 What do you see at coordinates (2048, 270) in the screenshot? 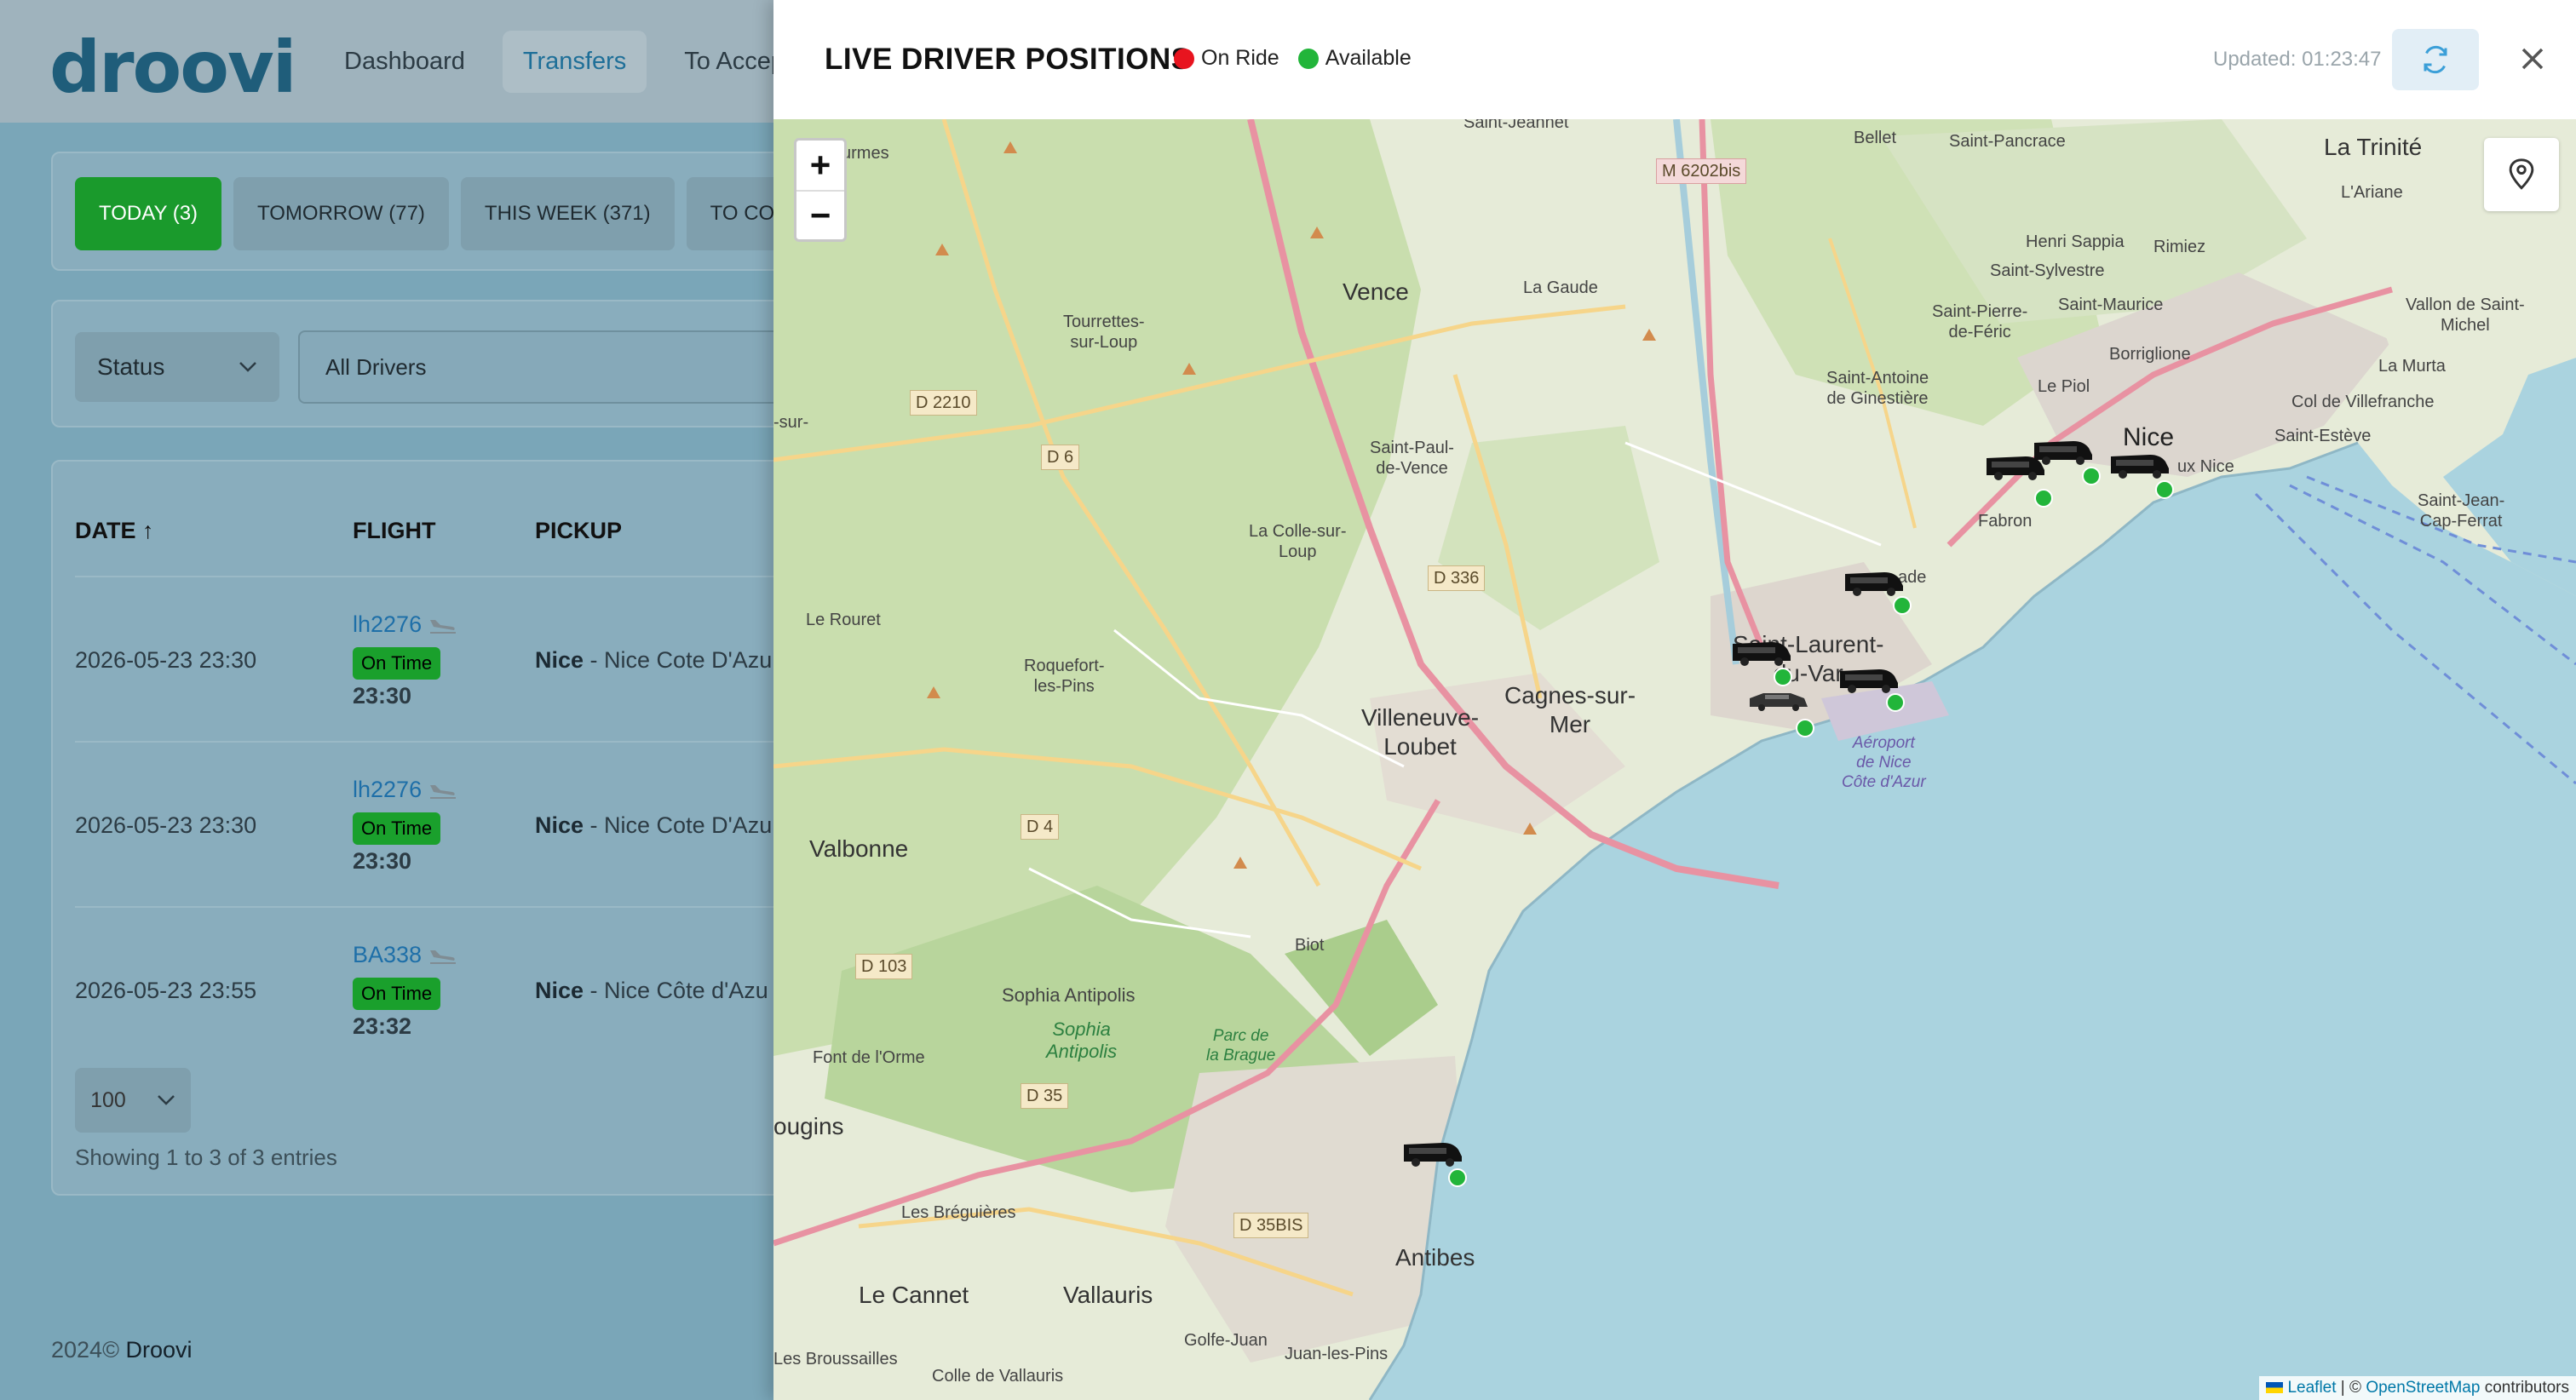
I see `map-label: Saint-Sylvestre` at bounding box center [2048, 270].